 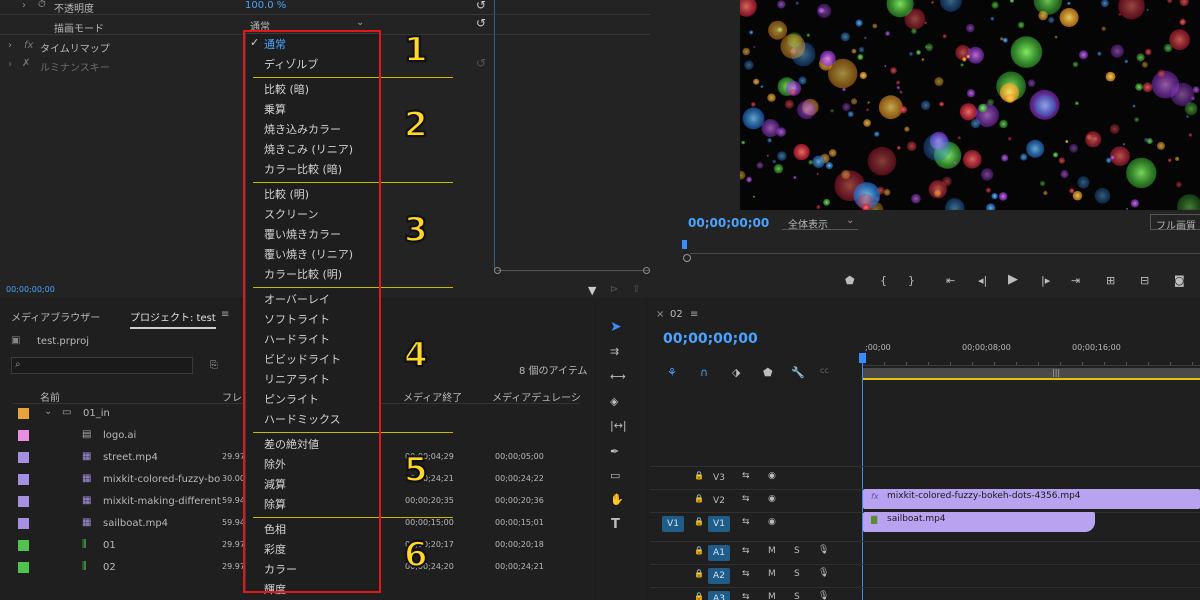 I want to click on go-to-out-icon: ⇥, so click(x=1075, y=280).